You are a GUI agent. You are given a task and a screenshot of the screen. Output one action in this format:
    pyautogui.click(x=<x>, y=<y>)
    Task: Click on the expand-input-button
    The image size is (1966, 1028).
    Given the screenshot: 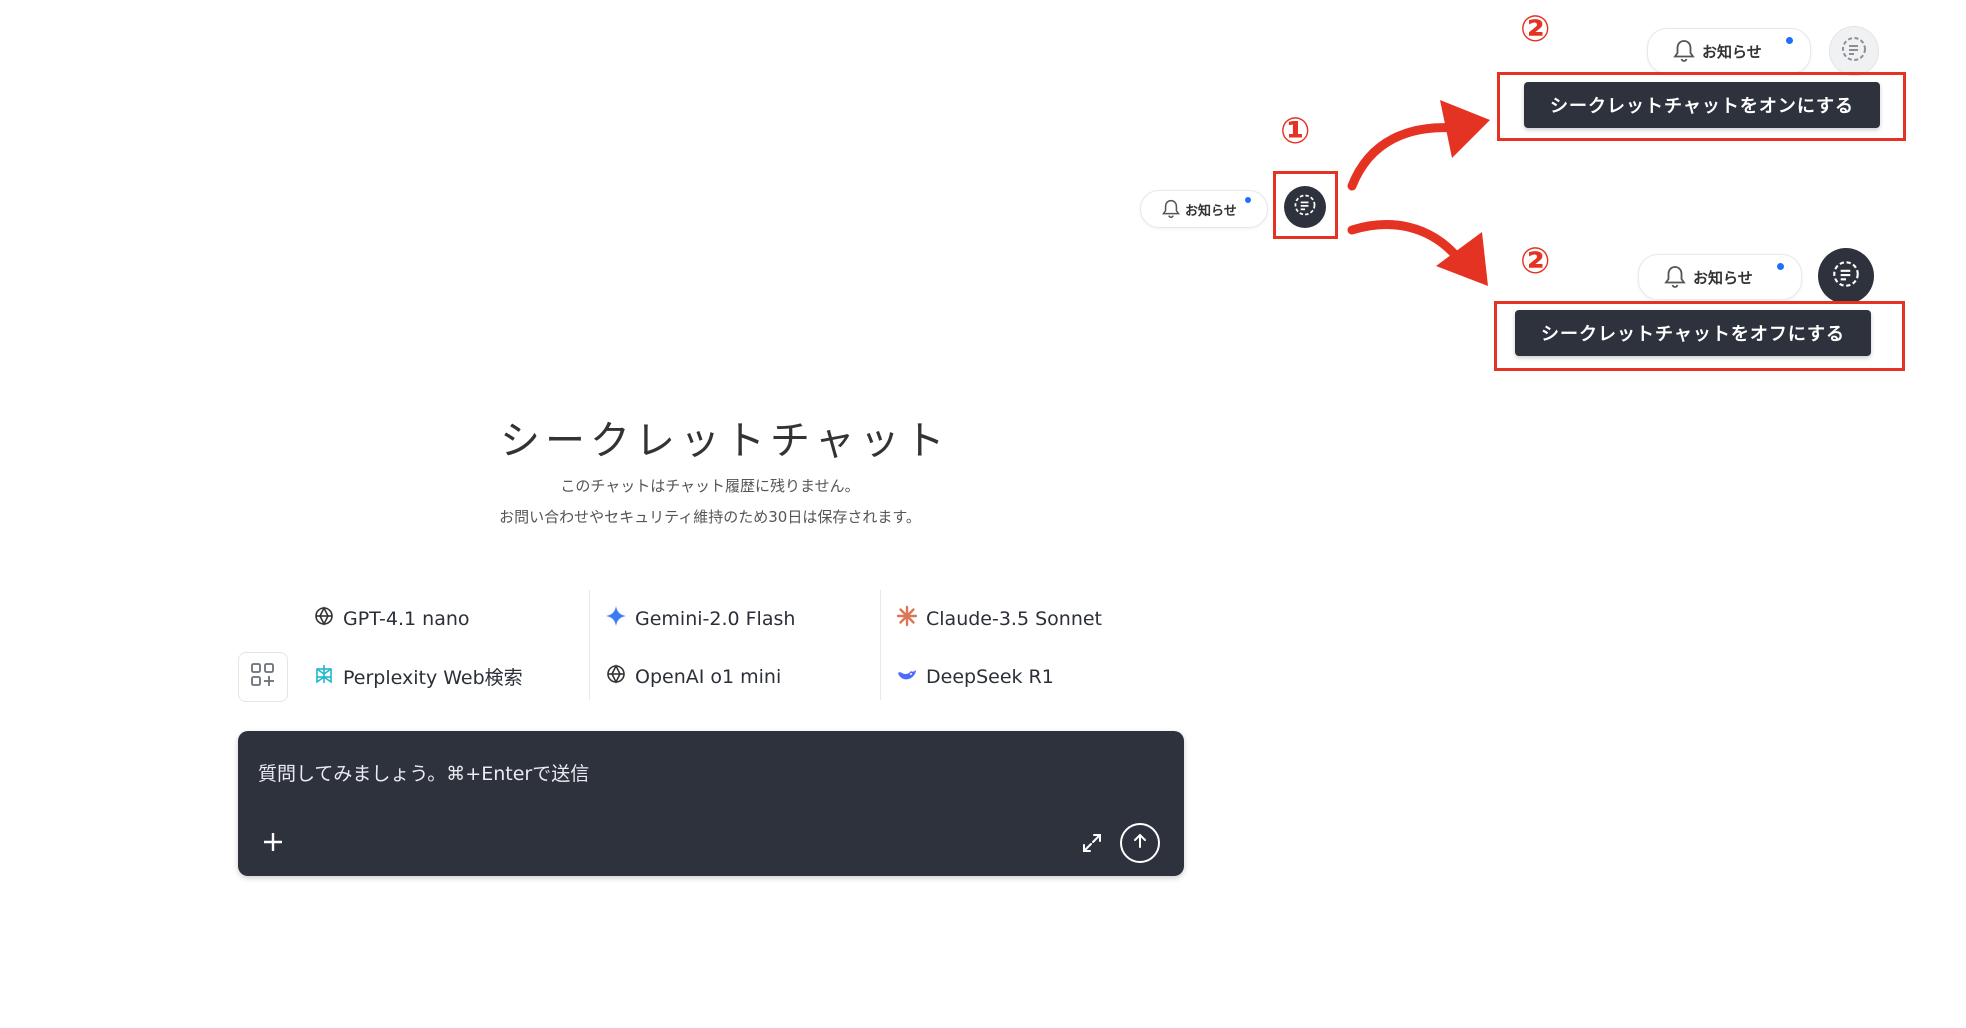 What is the action you would take?
    pyautogui.click(x=1092, y=845)
    